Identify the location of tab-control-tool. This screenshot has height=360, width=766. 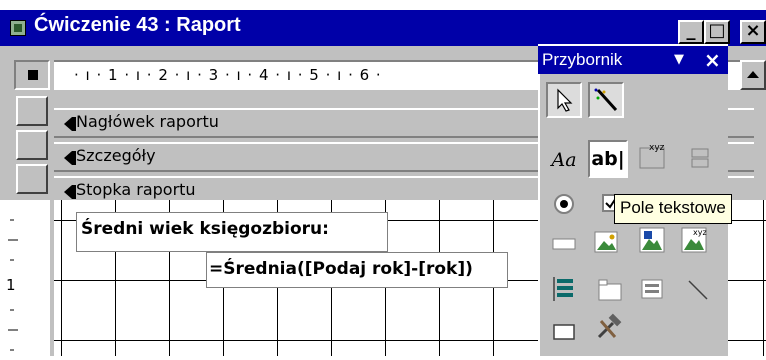
(610, 290).